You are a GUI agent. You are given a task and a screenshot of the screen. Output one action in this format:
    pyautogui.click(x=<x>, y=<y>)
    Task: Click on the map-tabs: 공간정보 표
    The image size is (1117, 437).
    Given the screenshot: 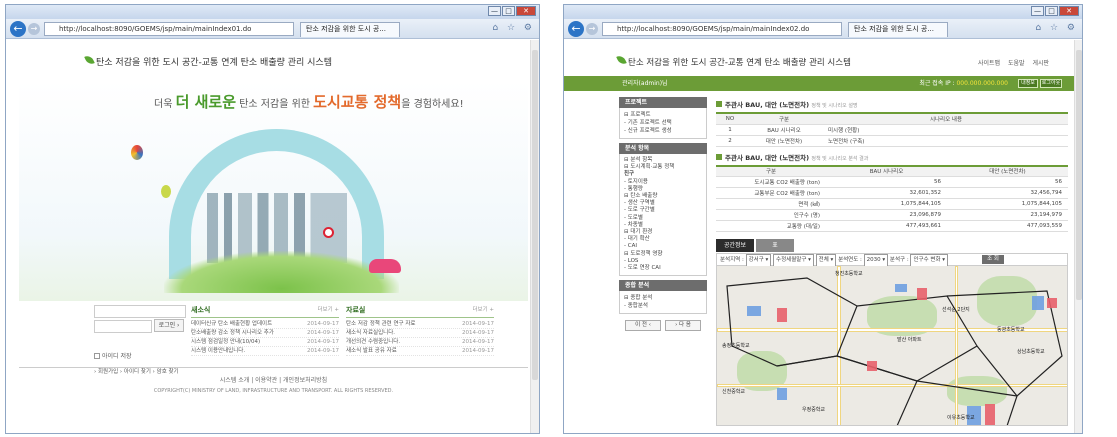 What is the action you would take?
    pyautogui.click(x=892, y=245)
    